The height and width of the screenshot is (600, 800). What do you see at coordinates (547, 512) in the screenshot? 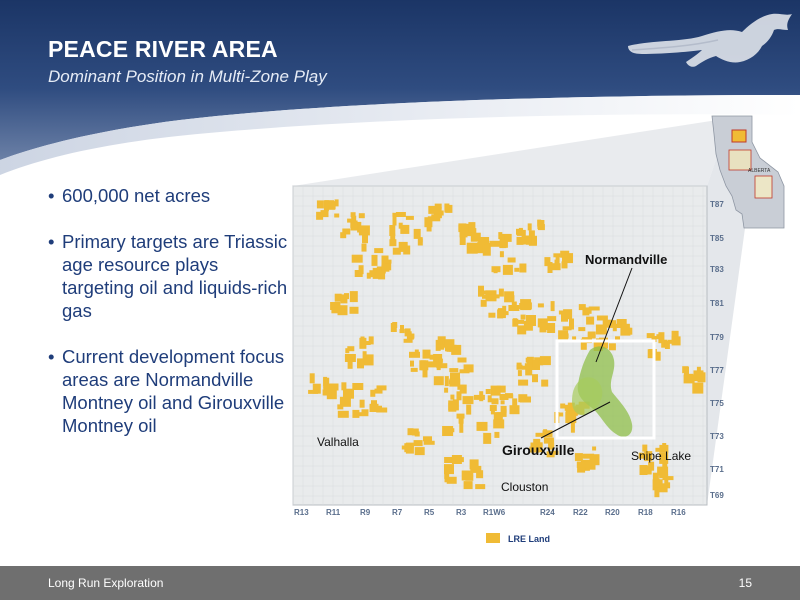
I see `range-label: R24` at bounding box center [547, 512].